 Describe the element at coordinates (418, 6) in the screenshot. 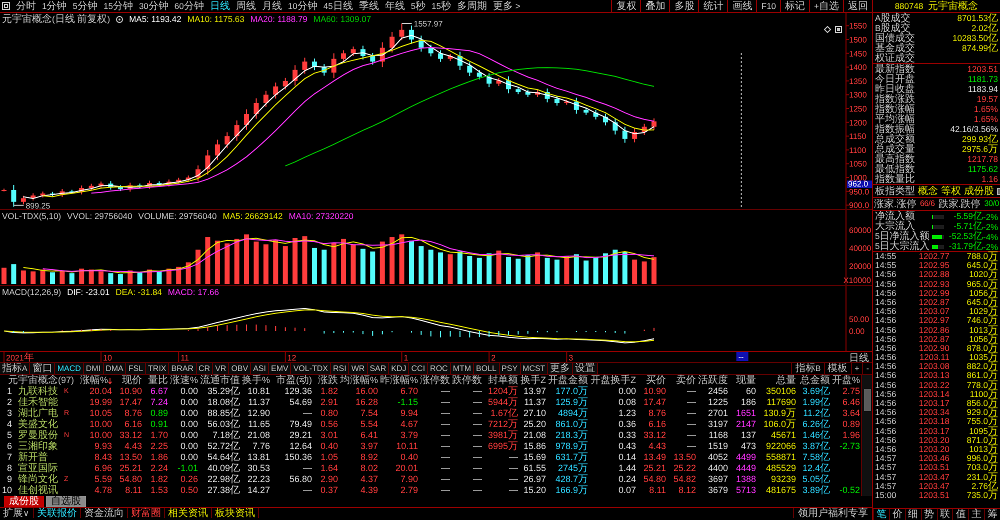

I see `period-tab: 5秒` at that location.